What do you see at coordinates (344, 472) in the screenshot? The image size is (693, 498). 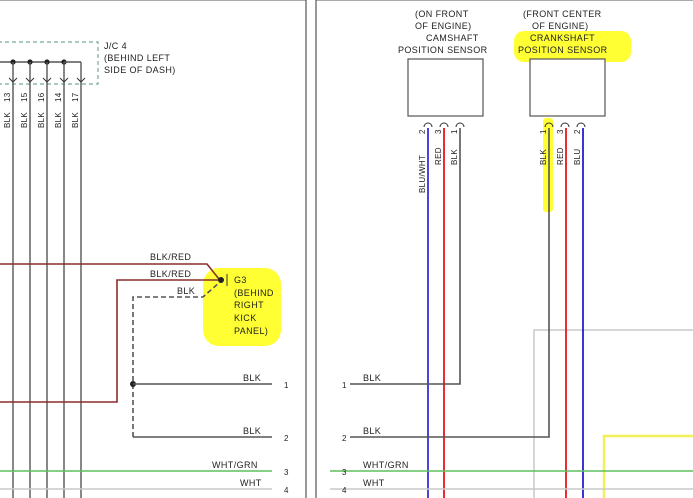 I see `right-row-3-num: 3` at bounding box center [344, 472].